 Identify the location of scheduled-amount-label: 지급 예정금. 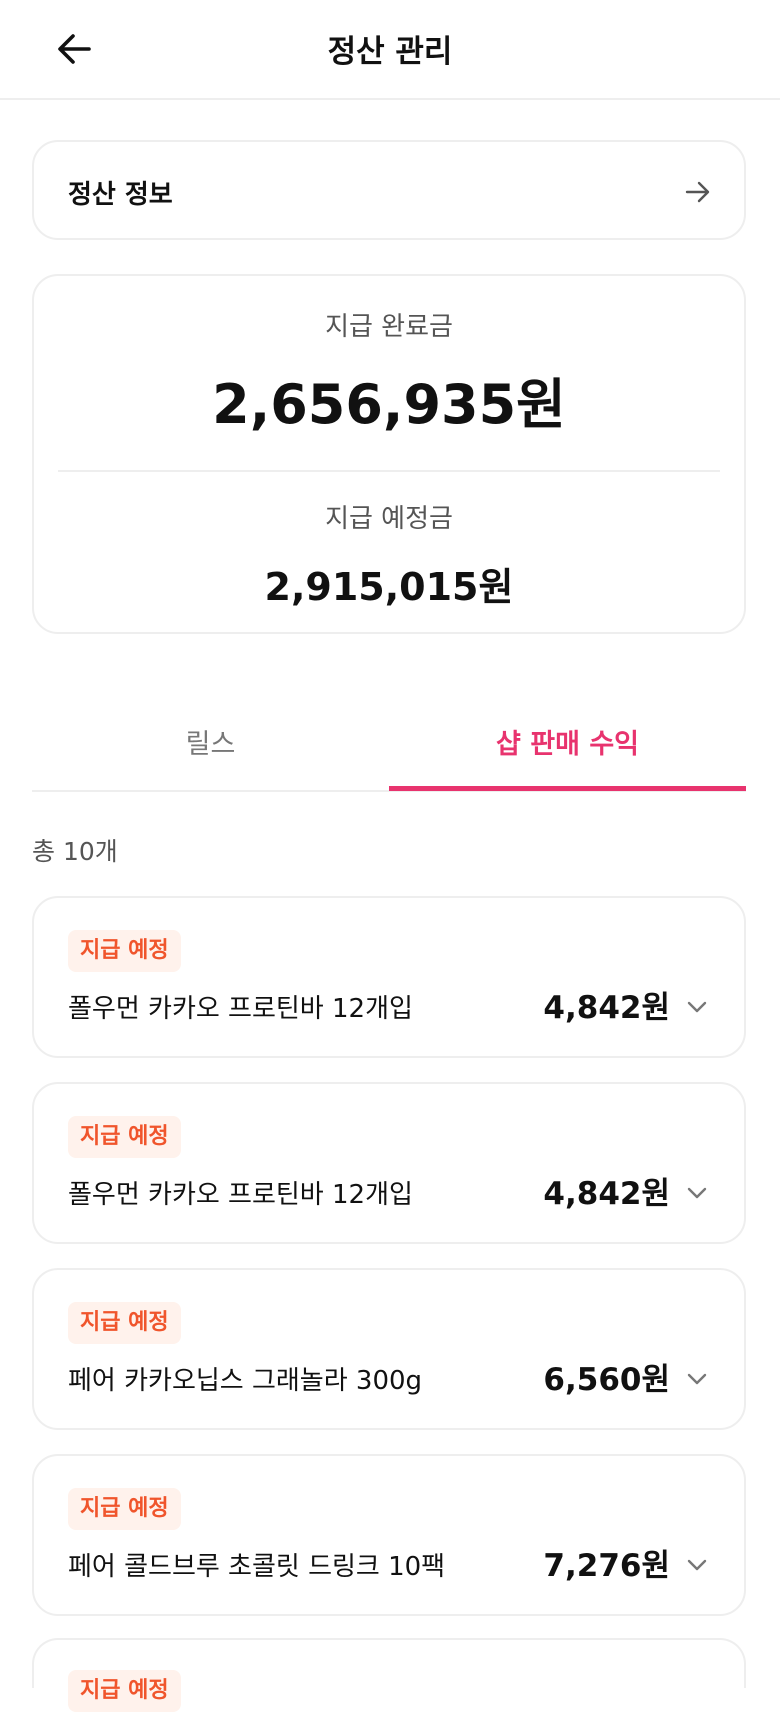
(389, 519).